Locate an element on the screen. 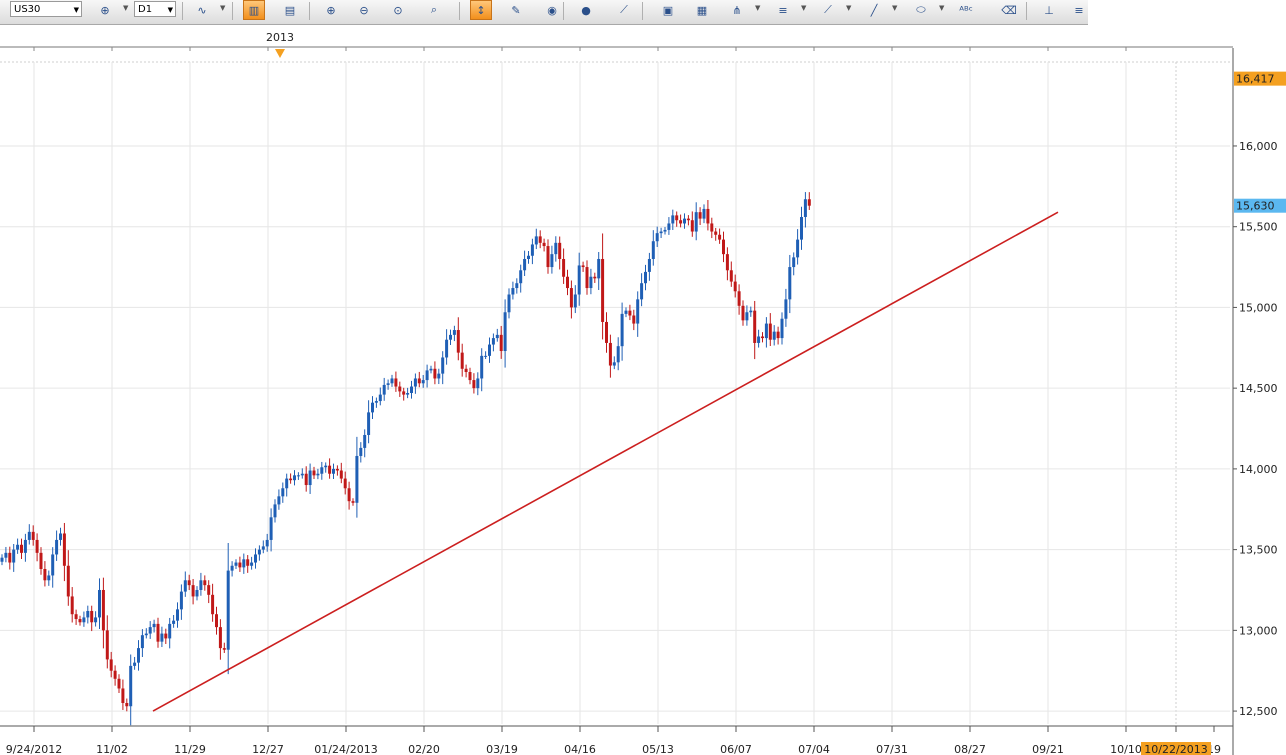  time-tick-label: 04/16 is located at coordinates (580, 749).